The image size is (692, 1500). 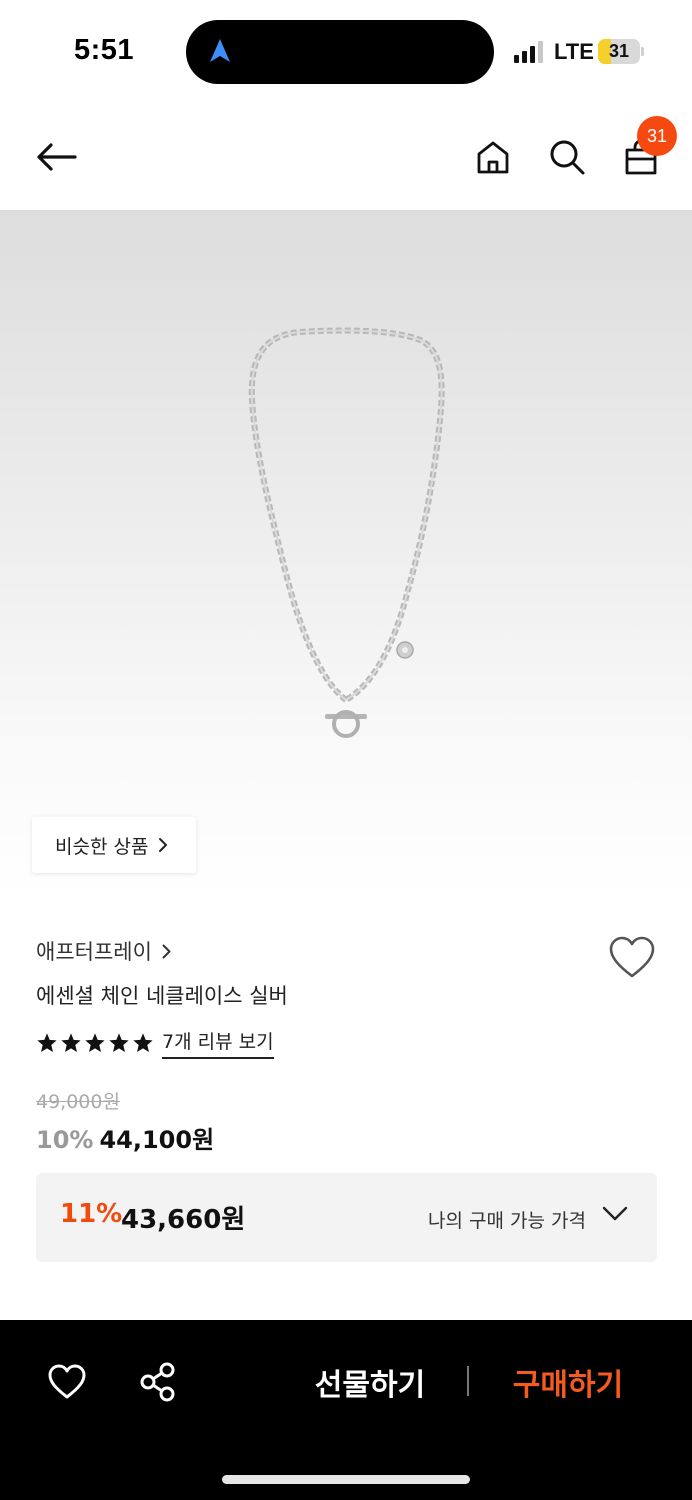 What do you see at coordinates (183, 1220) in the screenshot?
I see `my-price: 43,660원` at bounding box center [183, 1220].